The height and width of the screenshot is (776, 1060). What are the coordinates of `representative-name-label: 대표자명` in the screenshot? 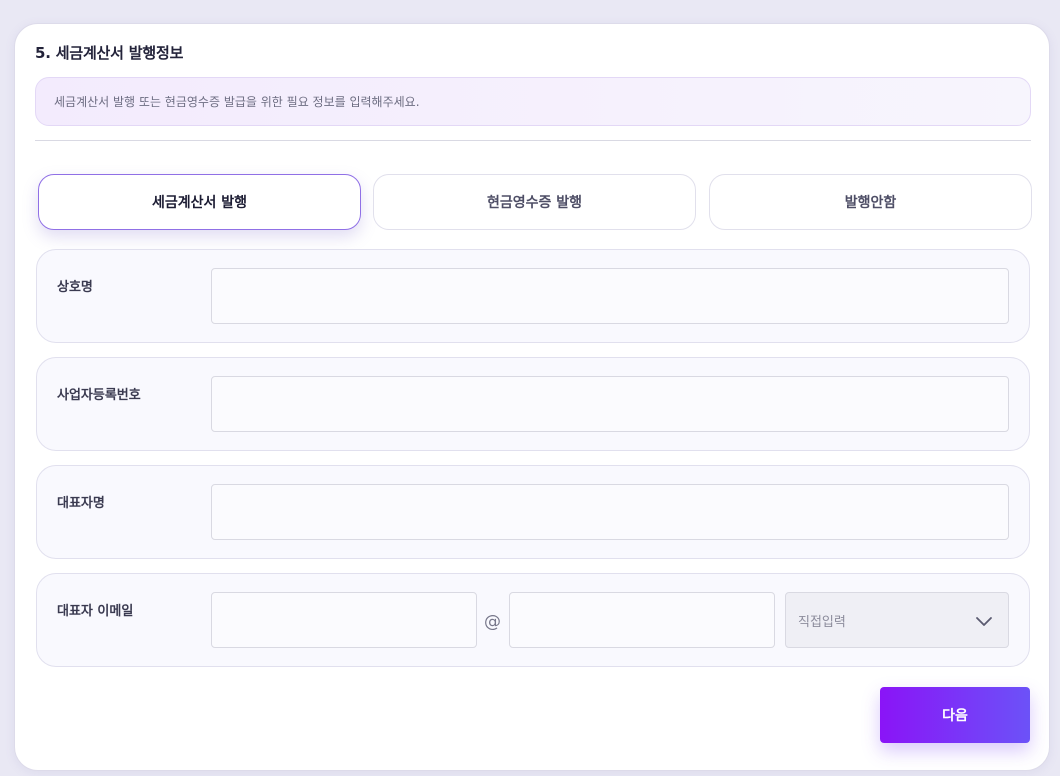 It's located at (81, 503).